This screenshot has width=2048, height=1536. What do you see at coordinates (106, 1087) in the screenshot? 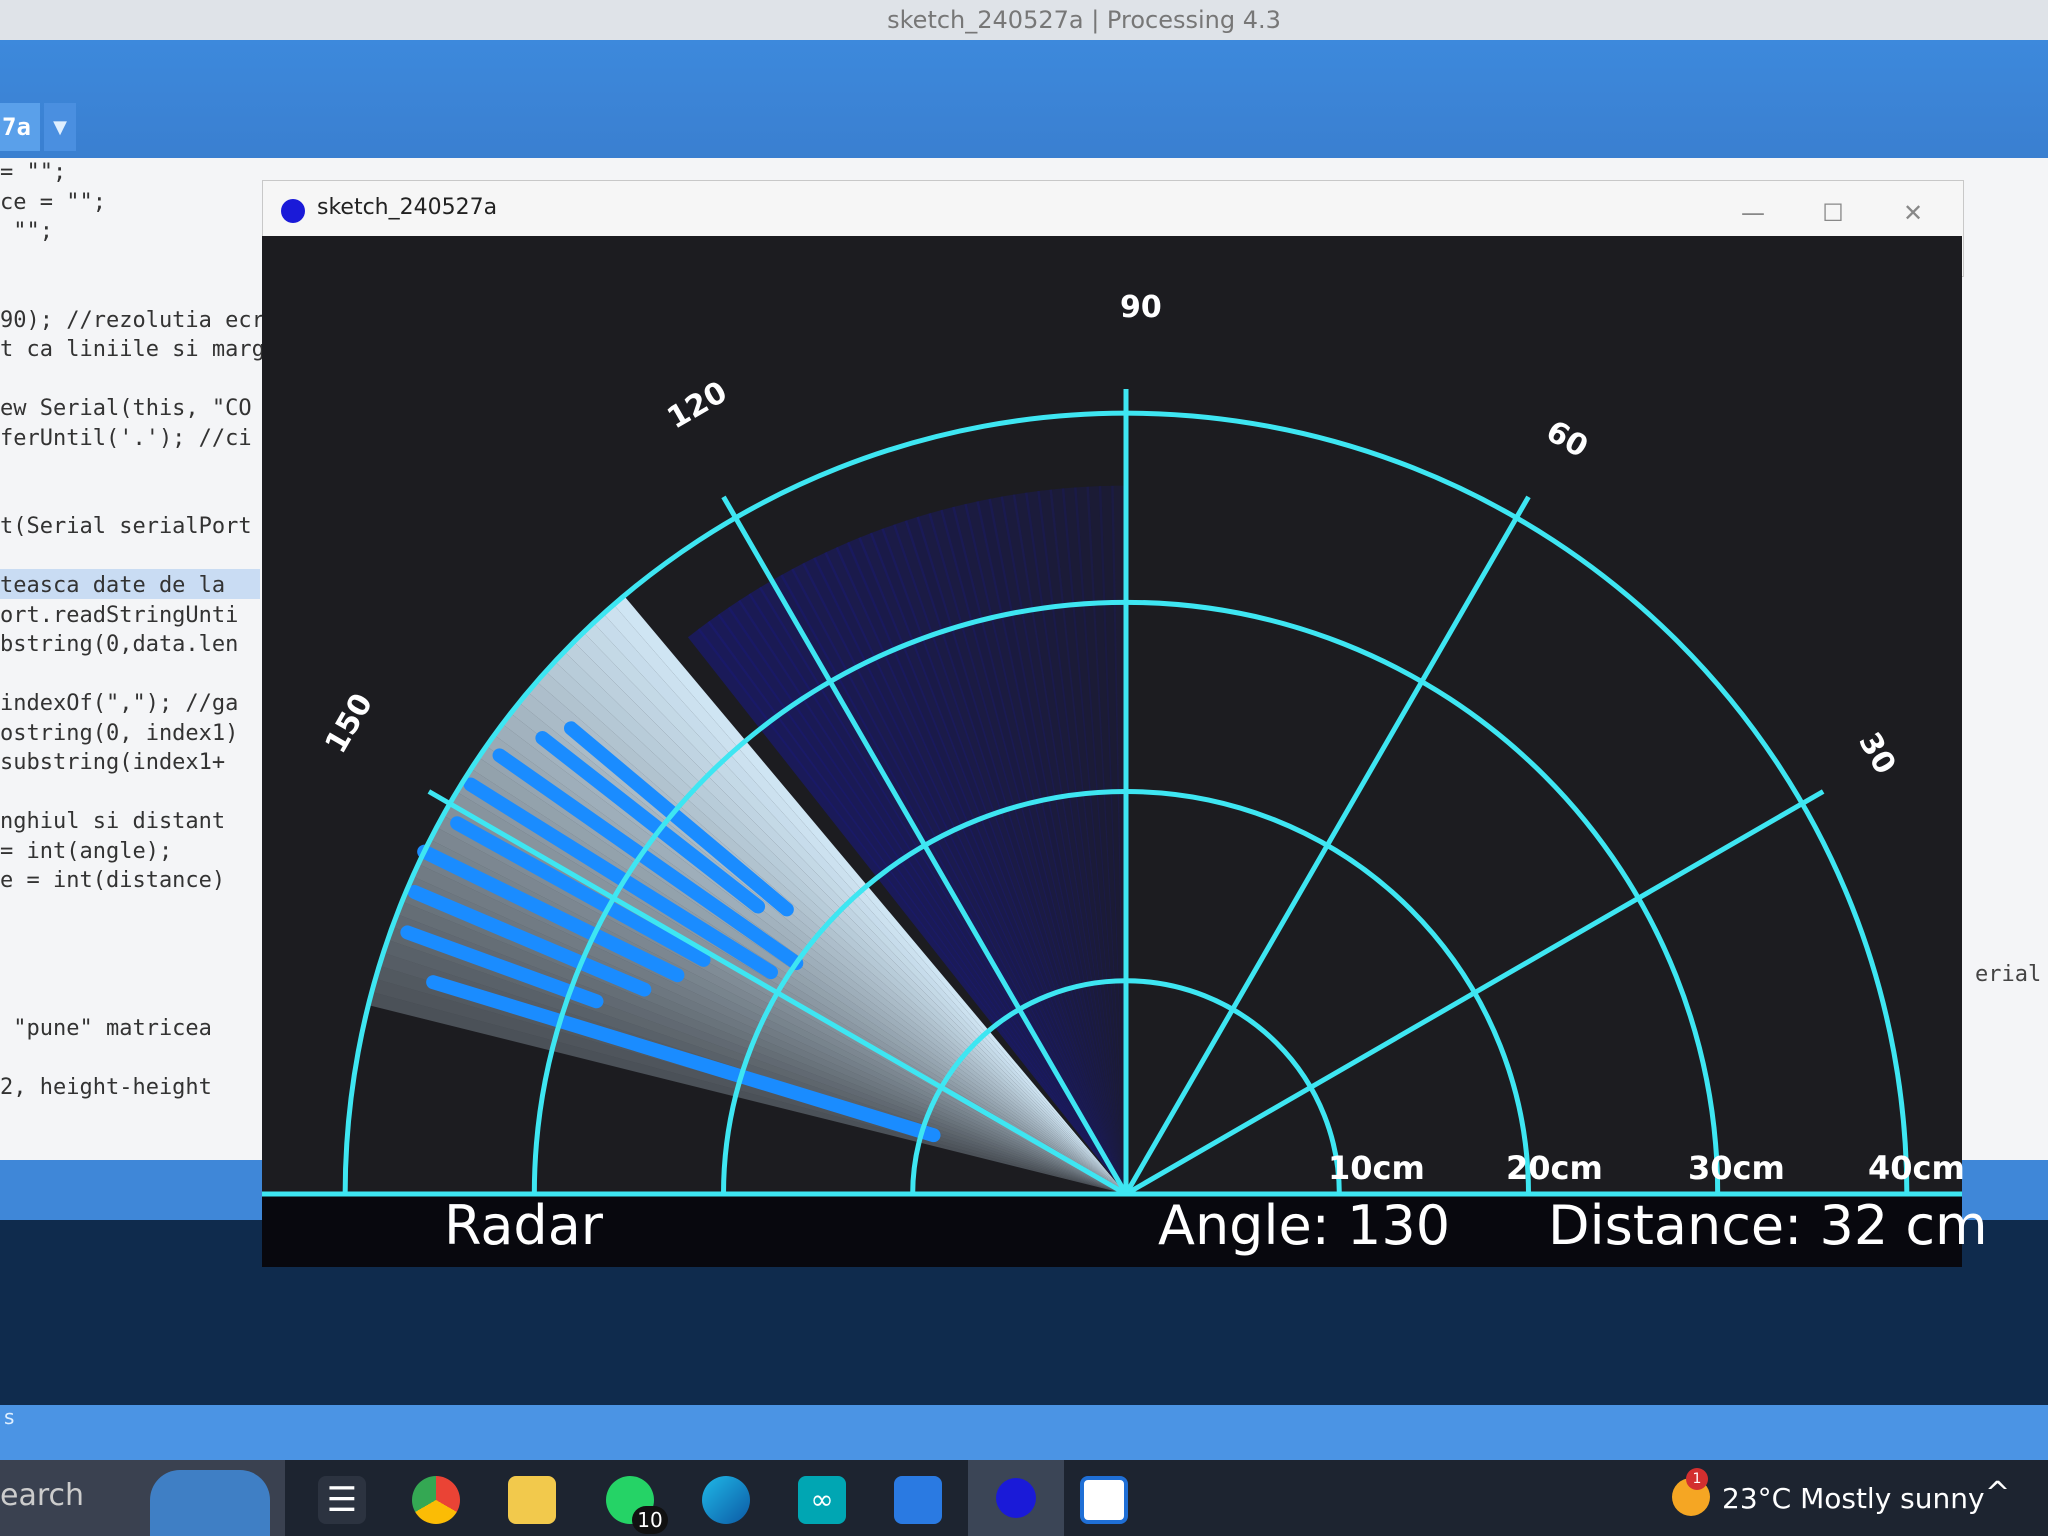
I see `code-line: 2, height-height` at bounding box center [106, 1087].